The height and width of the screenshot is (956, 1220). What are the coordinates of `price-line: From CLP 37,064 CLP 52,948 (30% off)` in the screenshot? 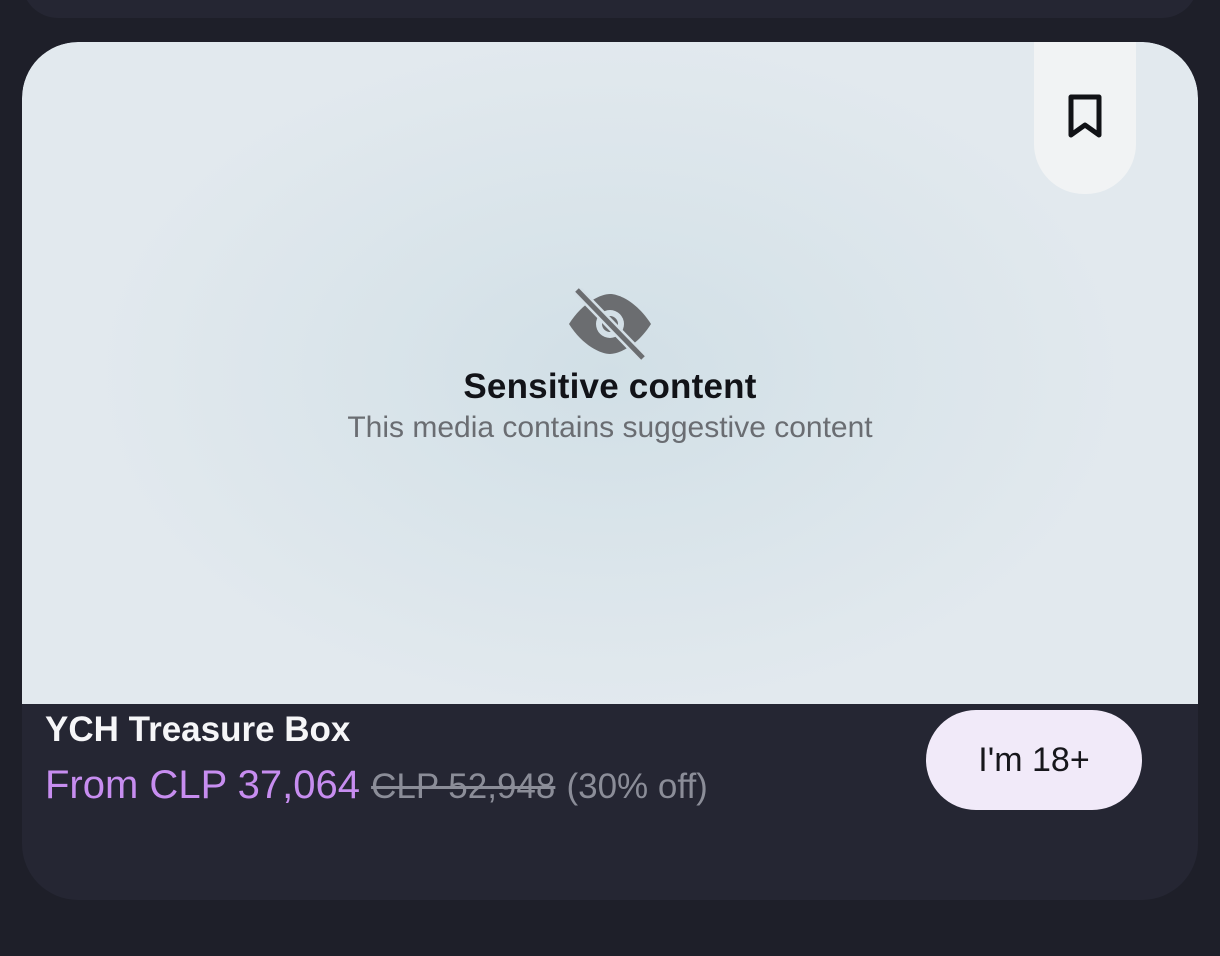 It's located at (475, 786).